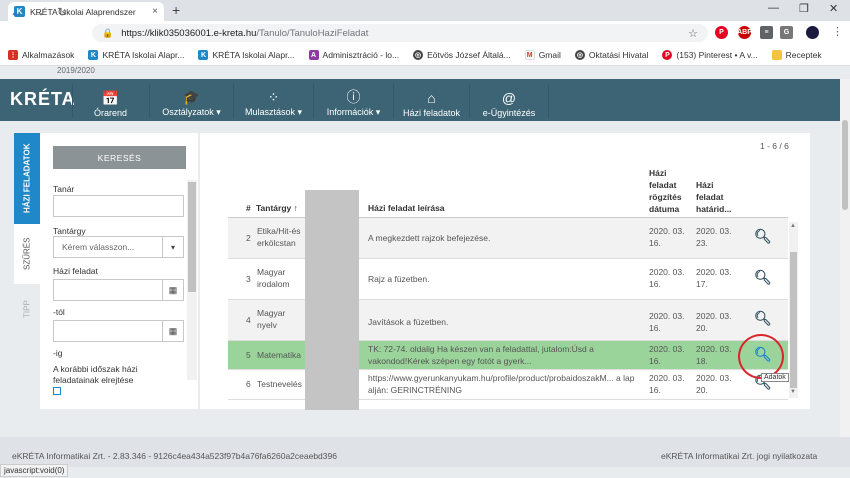 The height and width of the screenshot is (478, 850). What do you see at coordinates (118, 331) in the screenshot?
I see `date-to-input: ▦` at bounding box center [118, 331].